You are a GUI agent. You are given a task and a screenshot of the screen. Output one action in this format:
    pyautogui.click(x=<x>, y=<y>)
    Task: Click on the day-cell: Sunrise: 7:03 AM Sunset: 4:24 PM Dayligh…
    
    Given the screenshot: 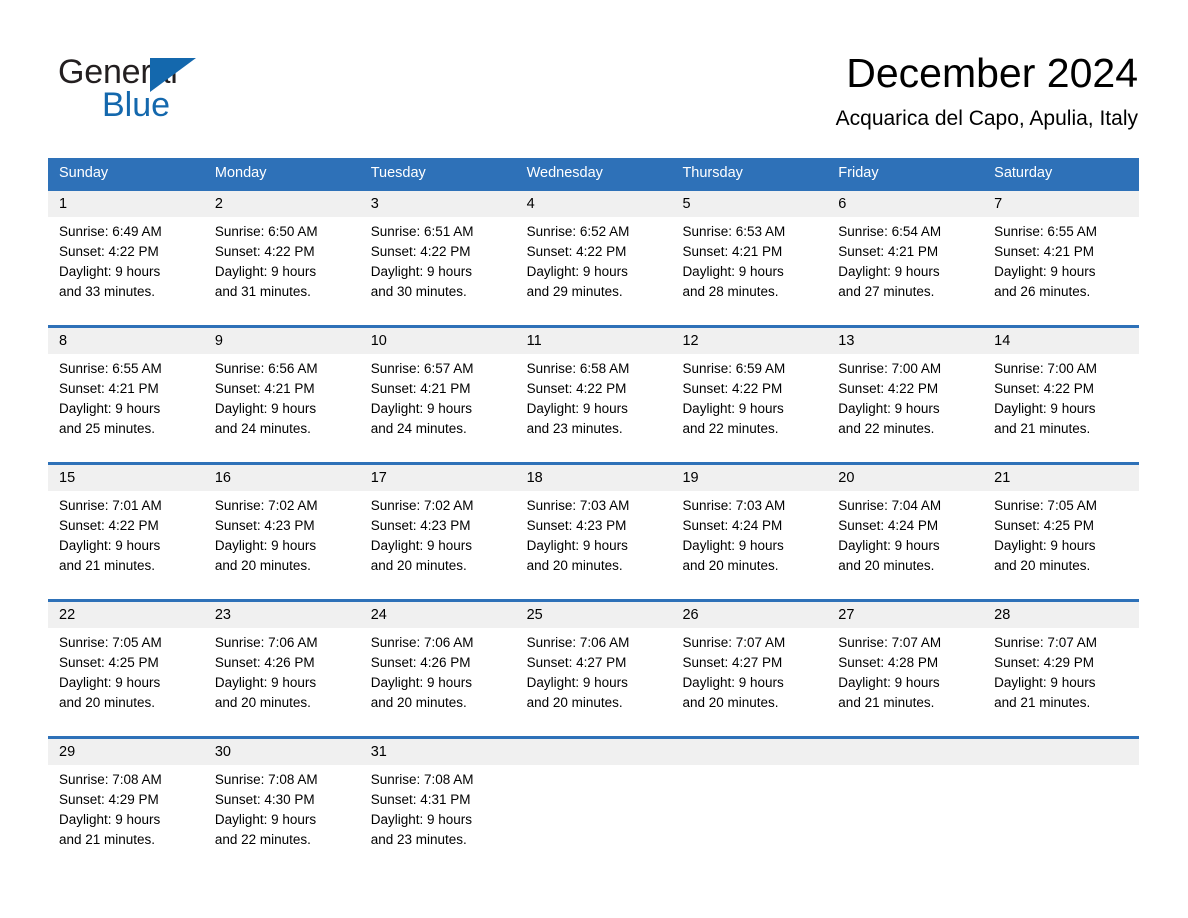 What is the action you would take?
    pyautogui.click(x=749, y=547)
    